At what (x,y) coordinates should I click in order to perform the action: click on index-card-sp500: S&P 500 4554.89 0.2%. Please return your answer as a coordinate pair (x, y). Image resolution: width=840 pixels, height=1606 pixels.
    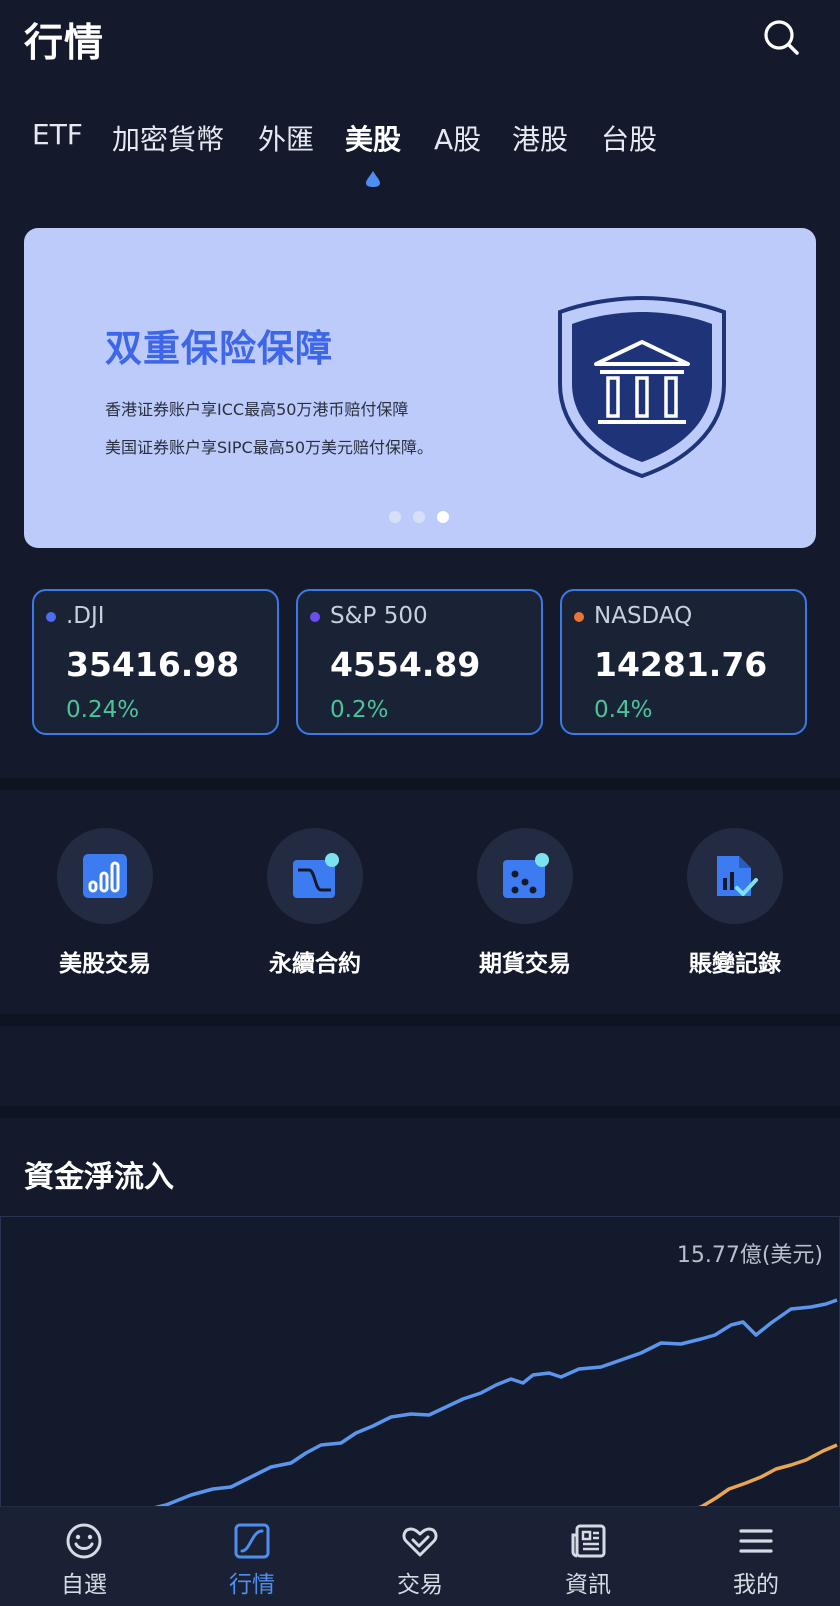
    Looking at the image, I should click on (419, 662).